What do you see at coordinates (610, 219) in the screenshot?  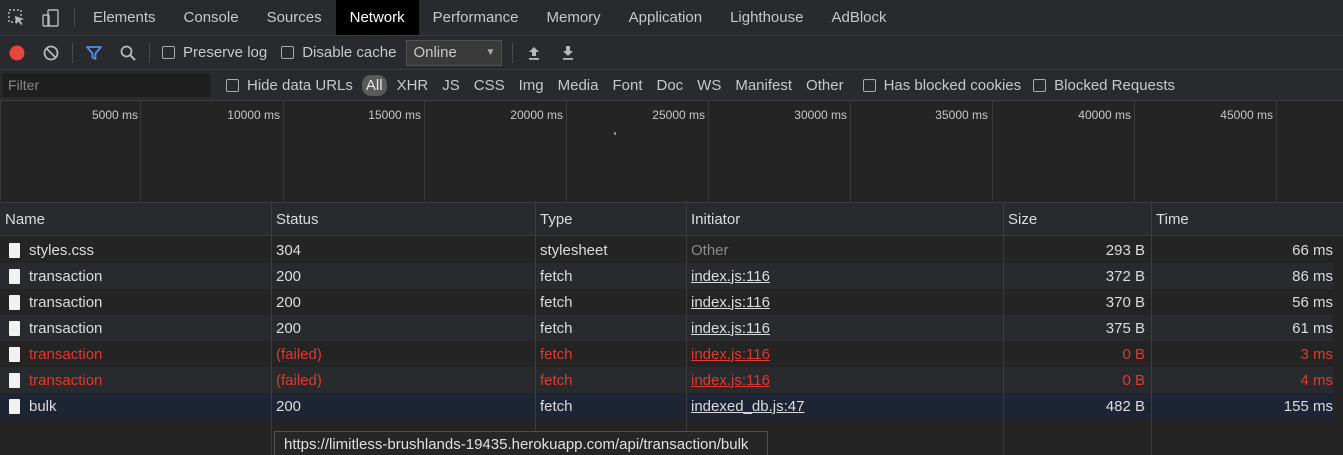 I see `column-header-type: Type` at bounding box center [610, 219].